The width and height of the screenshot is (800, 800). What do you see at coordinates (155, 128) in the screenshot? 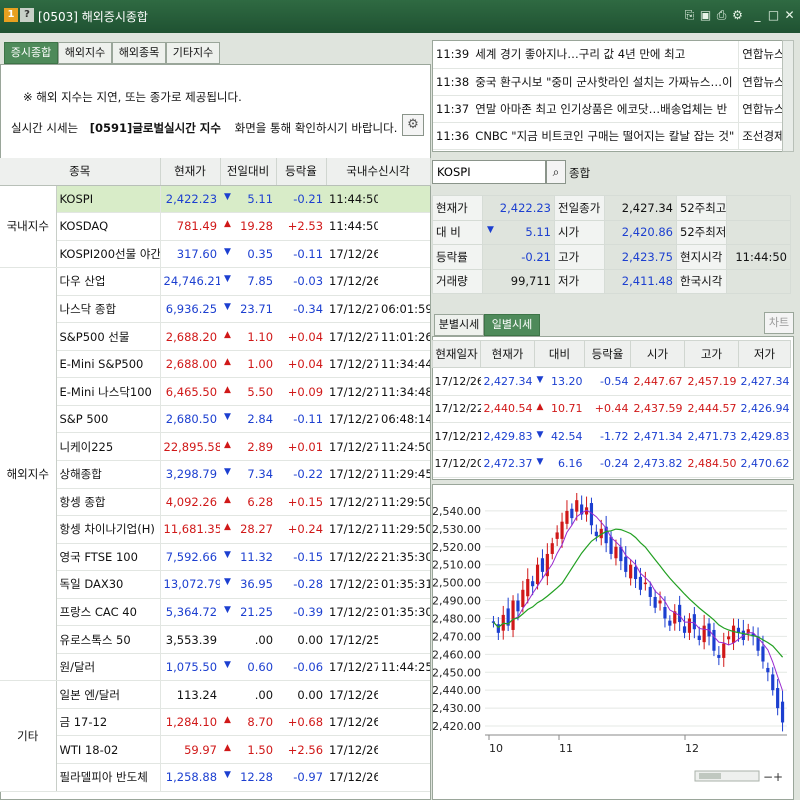
I see `realtime-index-link: [0591]글로벌실시간 지수` at bounding box center [155, 128].